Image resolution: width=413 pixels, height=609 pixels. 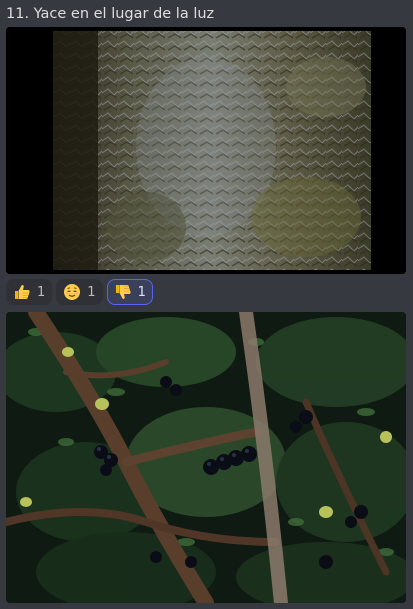 I want to click on message-title: 11. Yace en el lugar de la luz, so click(x=110, y=14).